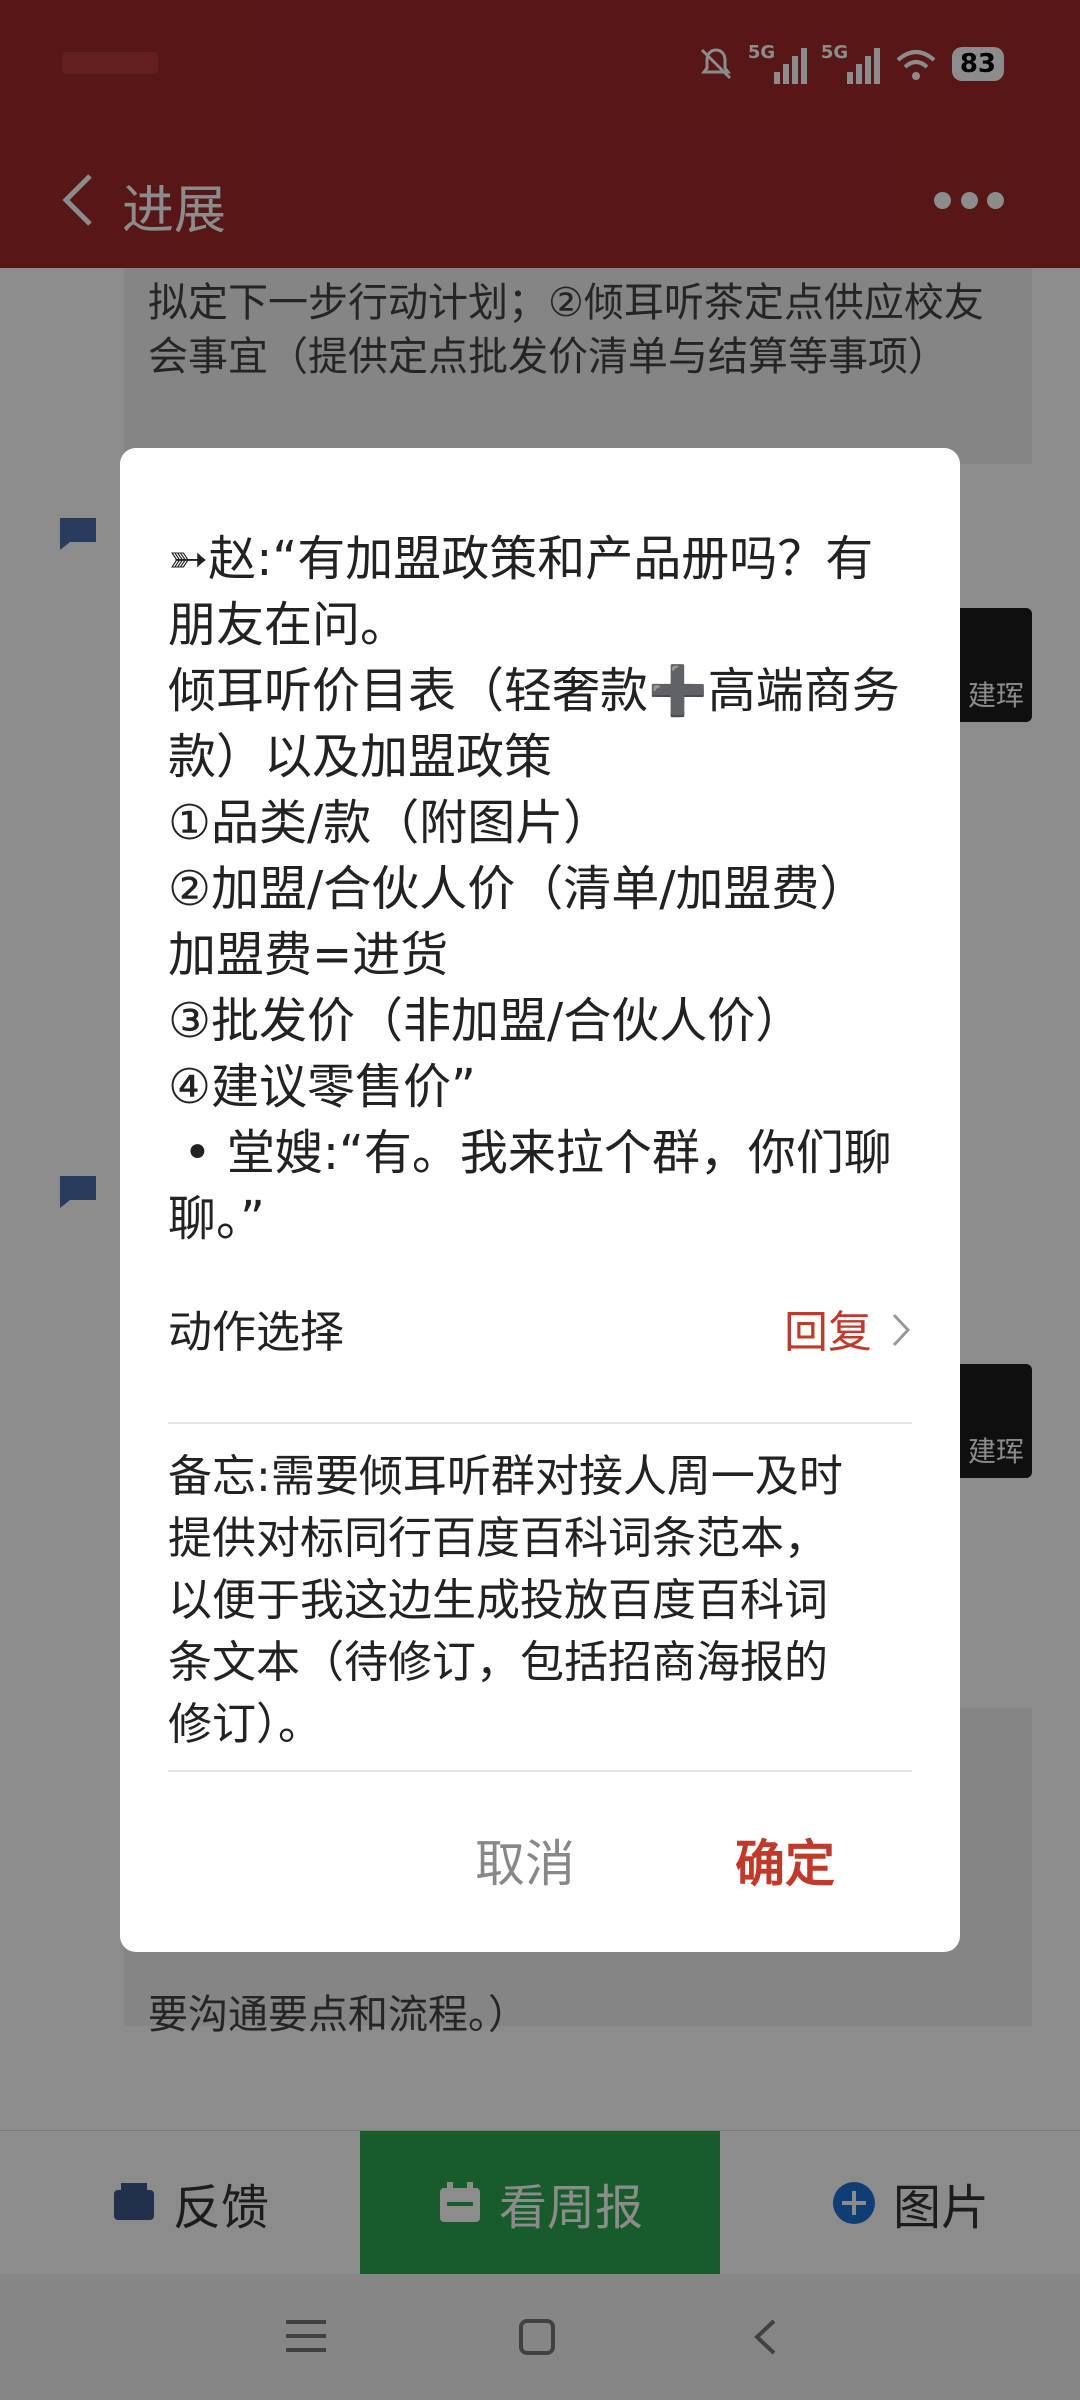  What do you see at coordinates (540, 1327) in the screenshot?
I see `action-select-row: 动作选择 回复` at bounding box center [540, 1327].